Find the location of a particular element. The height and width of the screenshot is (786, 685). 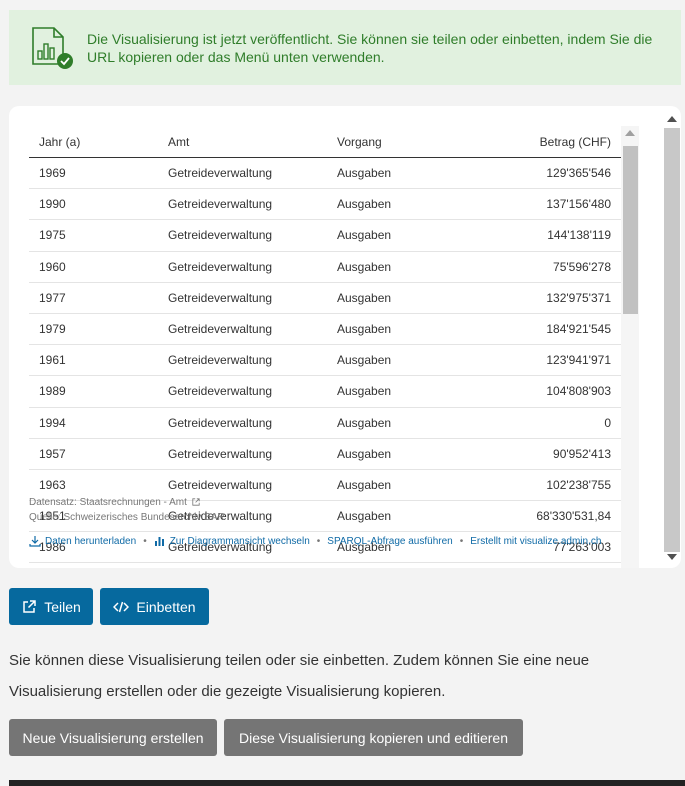

cell-amount: 102'238'755 is located at coordinates (578, 484).